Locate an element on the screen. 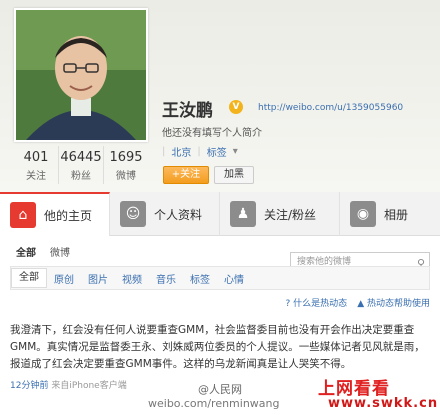  stat-followers: 46445 粉丝 is located at coordinates (81, 165).